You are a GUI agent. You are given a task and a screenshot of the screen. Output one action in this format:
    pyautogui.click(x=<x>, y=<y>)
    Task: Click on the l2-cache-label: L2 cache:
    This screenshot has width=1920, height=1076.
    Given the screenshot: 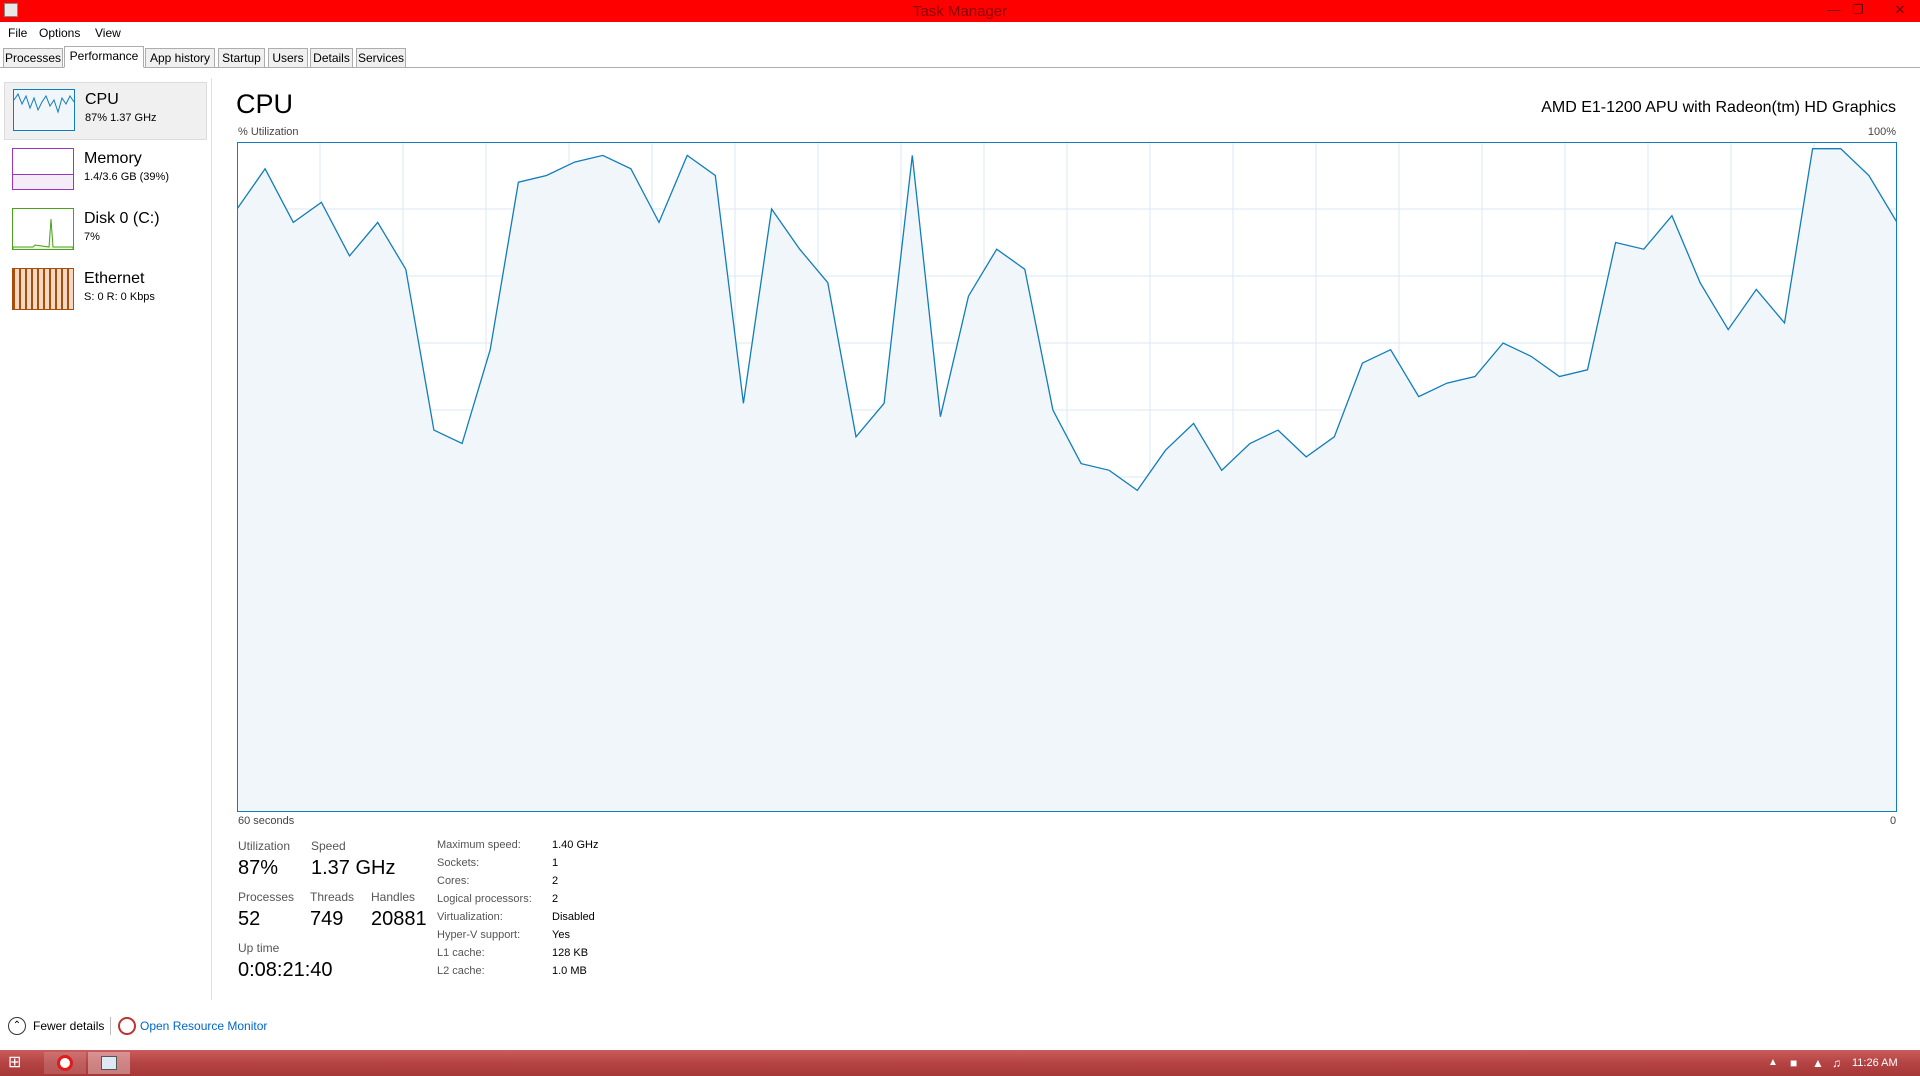 What is the action you would take?
    pyautogui.click(x=461, y=971)
    